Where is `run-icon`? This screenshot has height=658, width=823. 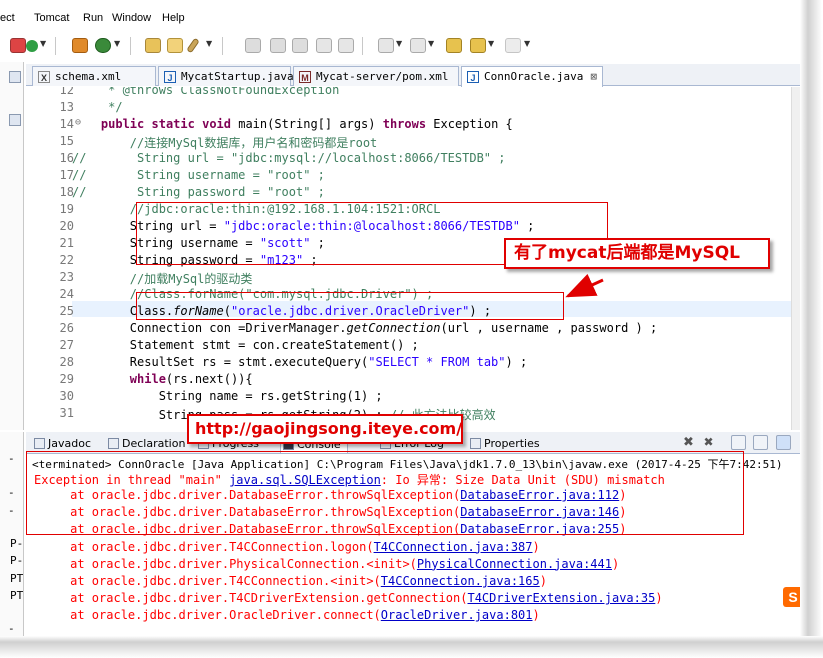
run-icon is located at coordinates (32, 46).